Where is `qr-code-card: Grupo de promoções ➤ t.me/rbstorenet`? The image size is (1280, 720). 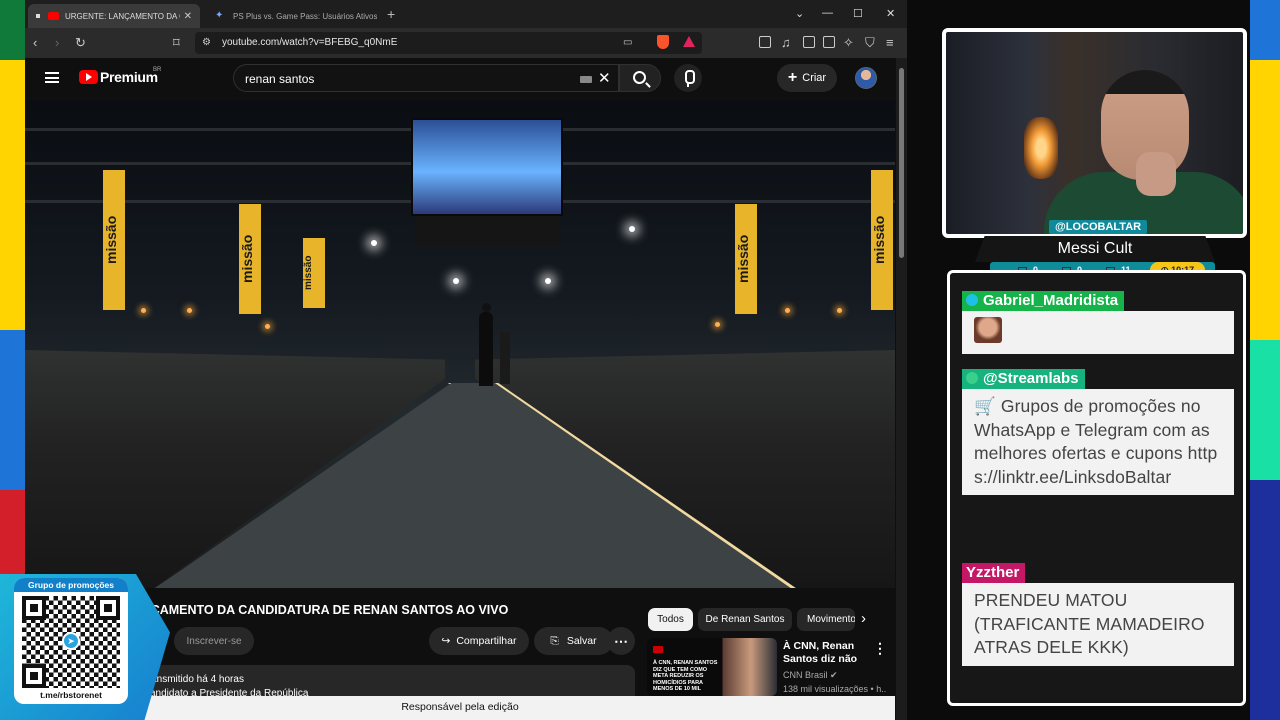 qr-code-card: Grupo de promoções ➤ t.me/rbstorenet is located at coordinates (71, 641).